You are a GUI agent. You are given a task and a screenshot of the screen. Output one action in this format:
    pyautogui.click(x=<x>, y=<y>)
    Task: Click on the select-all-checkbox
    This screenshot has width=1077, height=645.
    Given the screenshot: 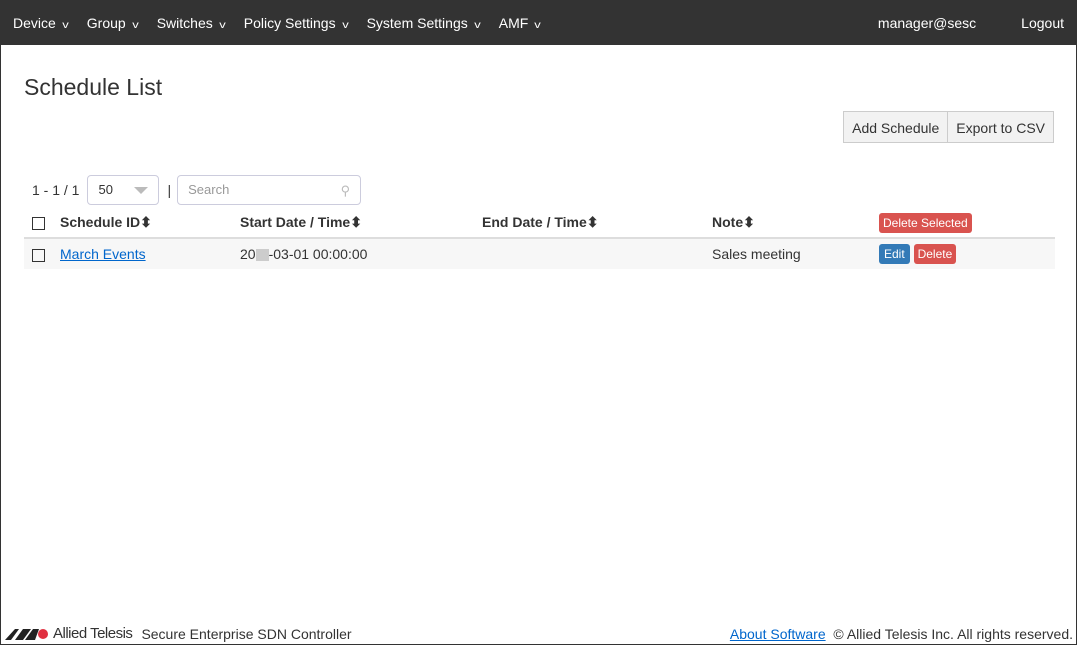 What is the action you would take?
    pyautogui.click(x=38, y=224)
    